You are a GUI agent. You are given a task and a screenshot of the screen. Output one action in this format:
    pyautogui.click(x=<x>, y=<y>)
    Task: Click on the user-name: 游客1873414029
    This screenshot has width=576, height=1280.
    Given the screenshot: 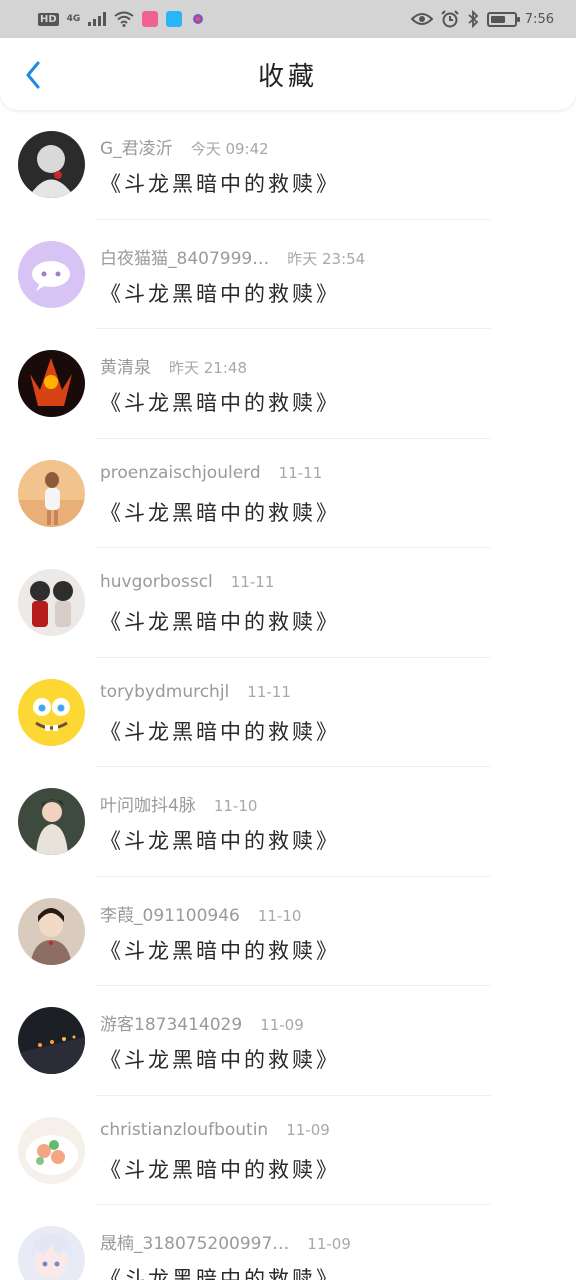 What is the action you would take?
    pyautogui.click(x=171, y=1025)
    